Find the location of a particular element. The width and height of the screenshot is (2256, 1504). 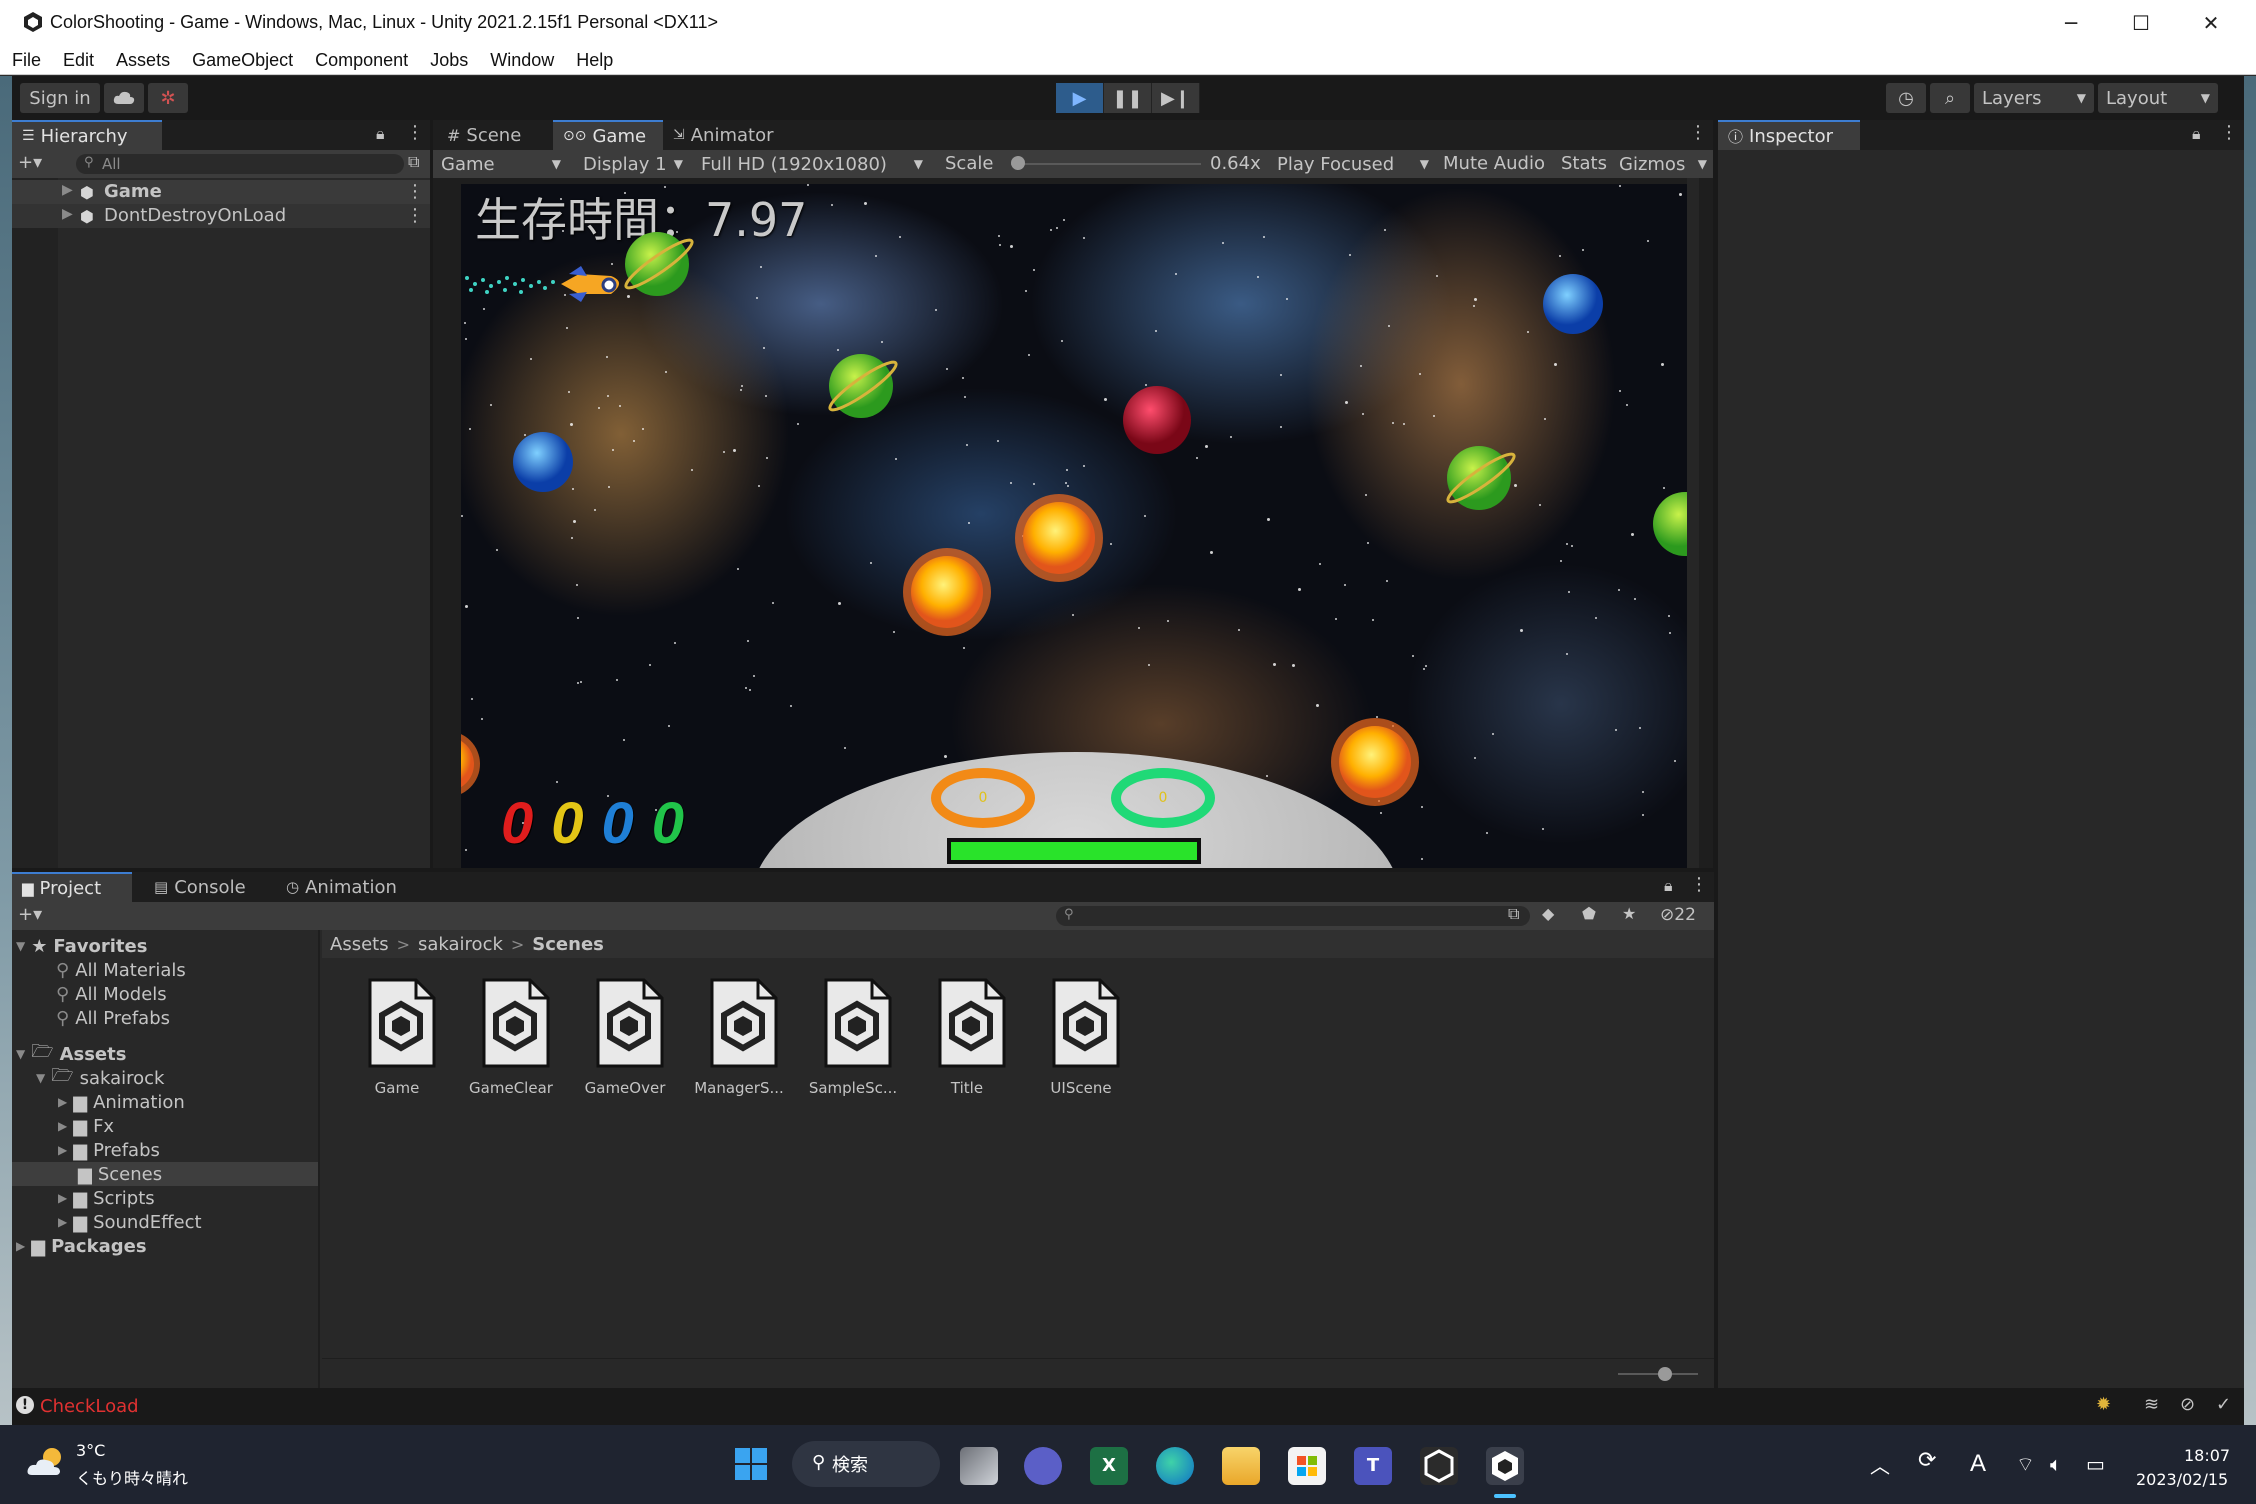

minimize-button: ─ is located at coordinates (2071, 23).